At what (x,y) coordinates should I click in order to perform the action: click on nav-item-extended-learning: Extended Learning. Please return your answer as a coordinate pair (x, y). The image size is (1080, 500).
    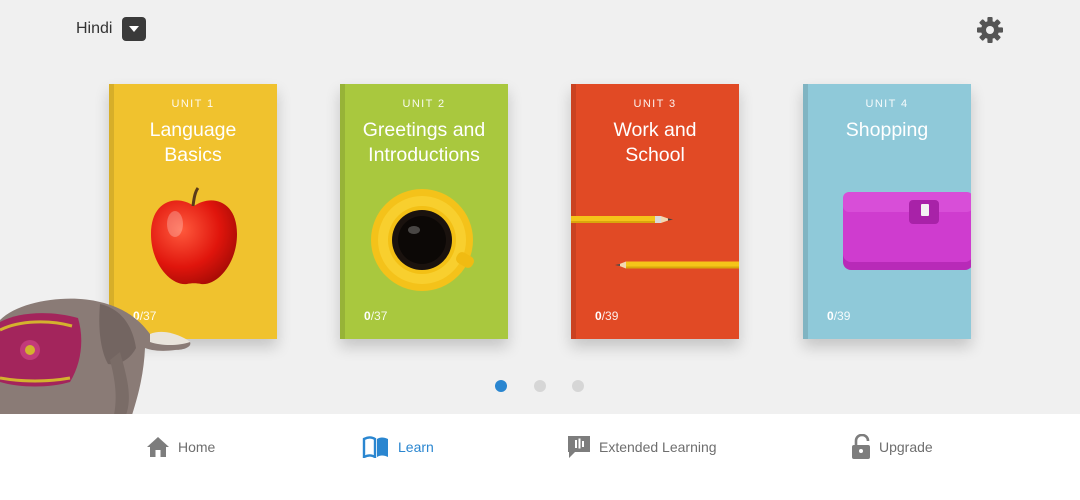
    Looking at the image, I should click on (642, 447).